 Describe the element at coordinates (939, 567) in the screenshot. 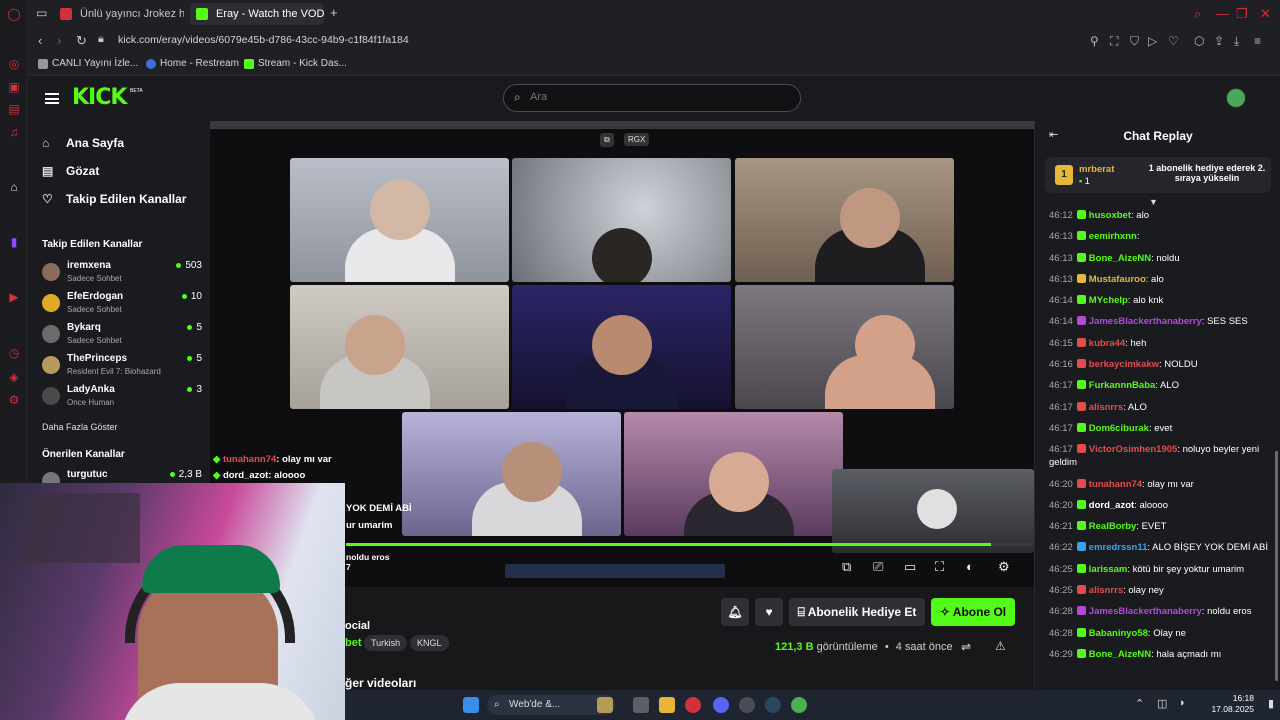

I see `fullscreen-icon: ⛶` at that location.